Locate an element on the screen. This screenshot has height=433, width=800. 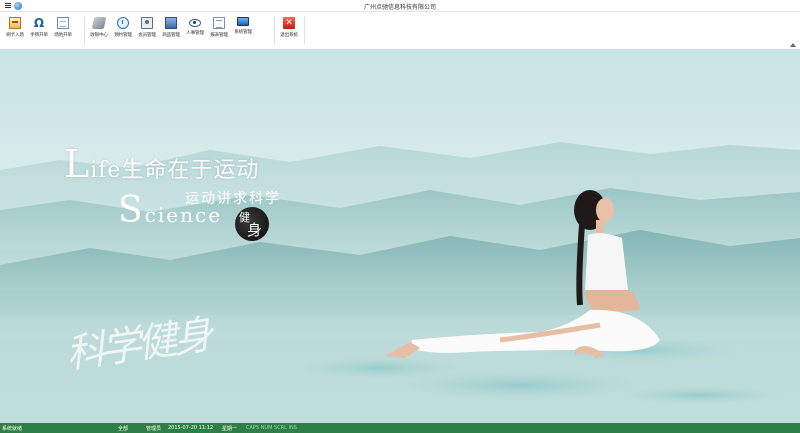
clock-icon is located at coordinates (123, 23).